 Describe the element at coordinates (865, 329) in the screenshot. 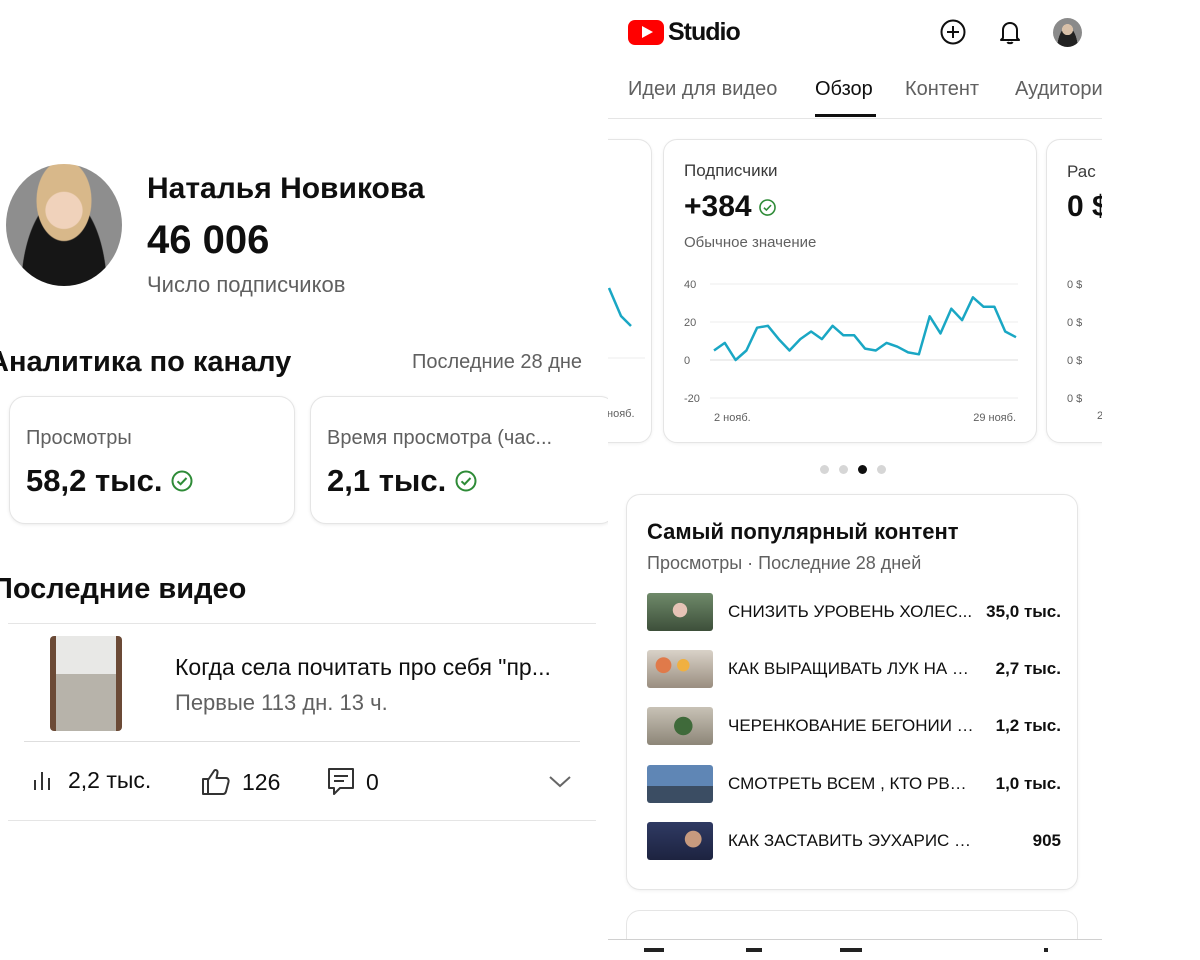

I see `subscribers-series-line` at that location.